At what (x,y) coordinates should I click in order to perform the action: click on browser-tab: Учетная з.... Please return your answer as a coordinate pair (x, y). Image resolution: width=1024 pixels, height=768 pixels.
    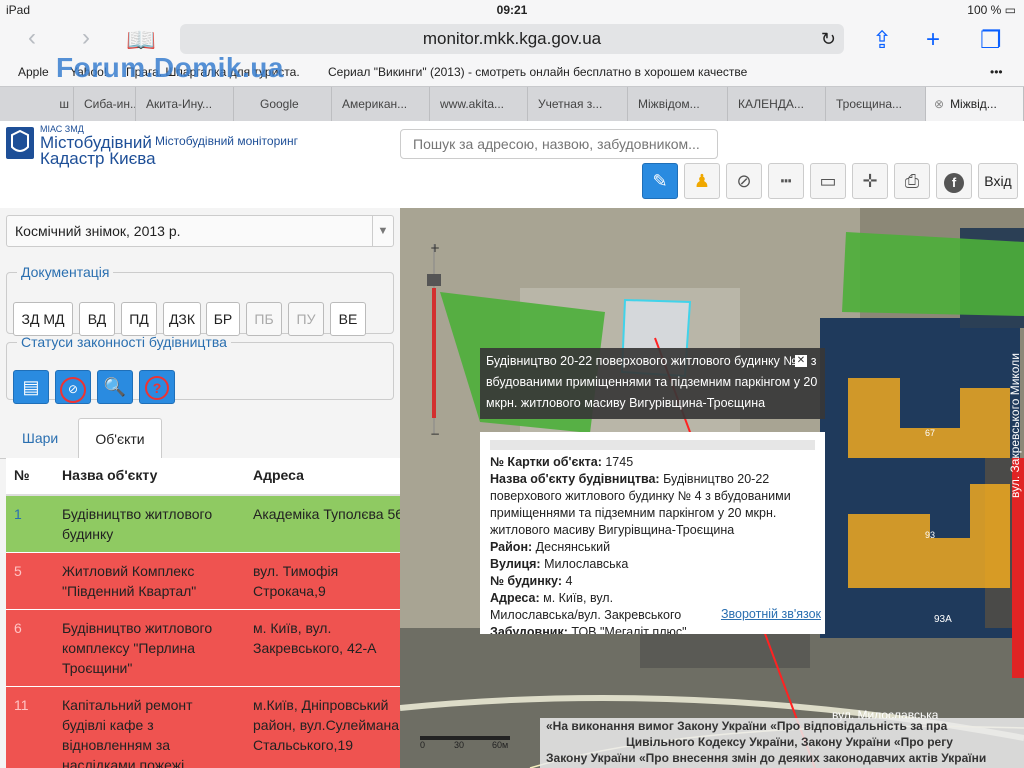
    Looking at the image, I should click on (578, 104).